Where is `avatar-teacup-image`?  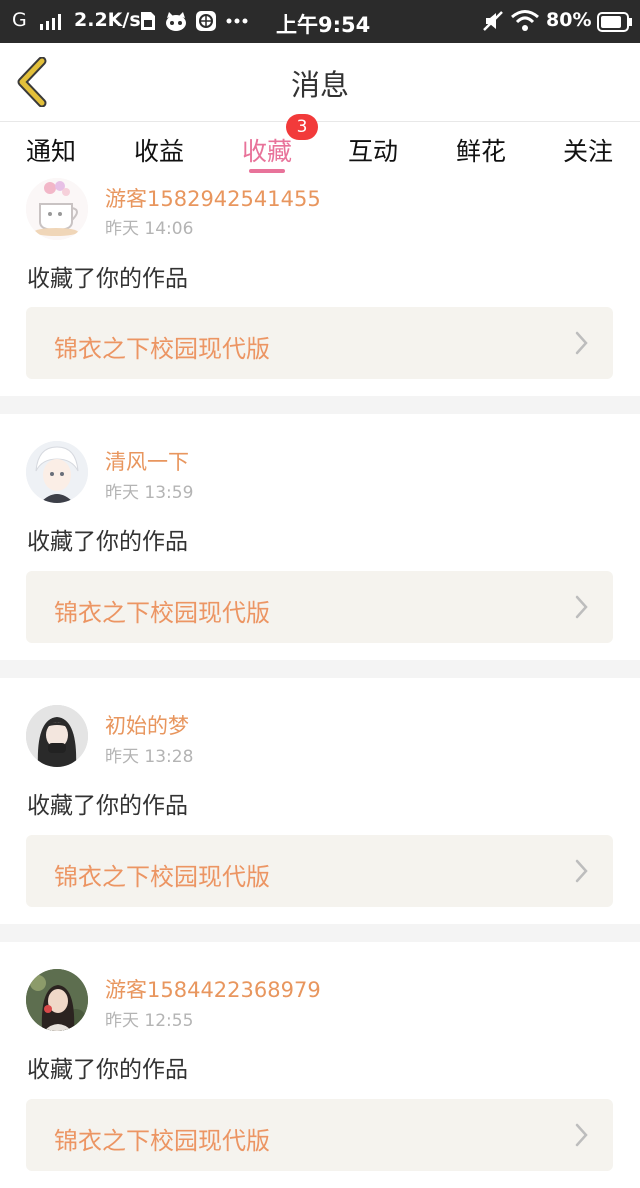
avatar-teacup-image is located at coordinates (57, 209).